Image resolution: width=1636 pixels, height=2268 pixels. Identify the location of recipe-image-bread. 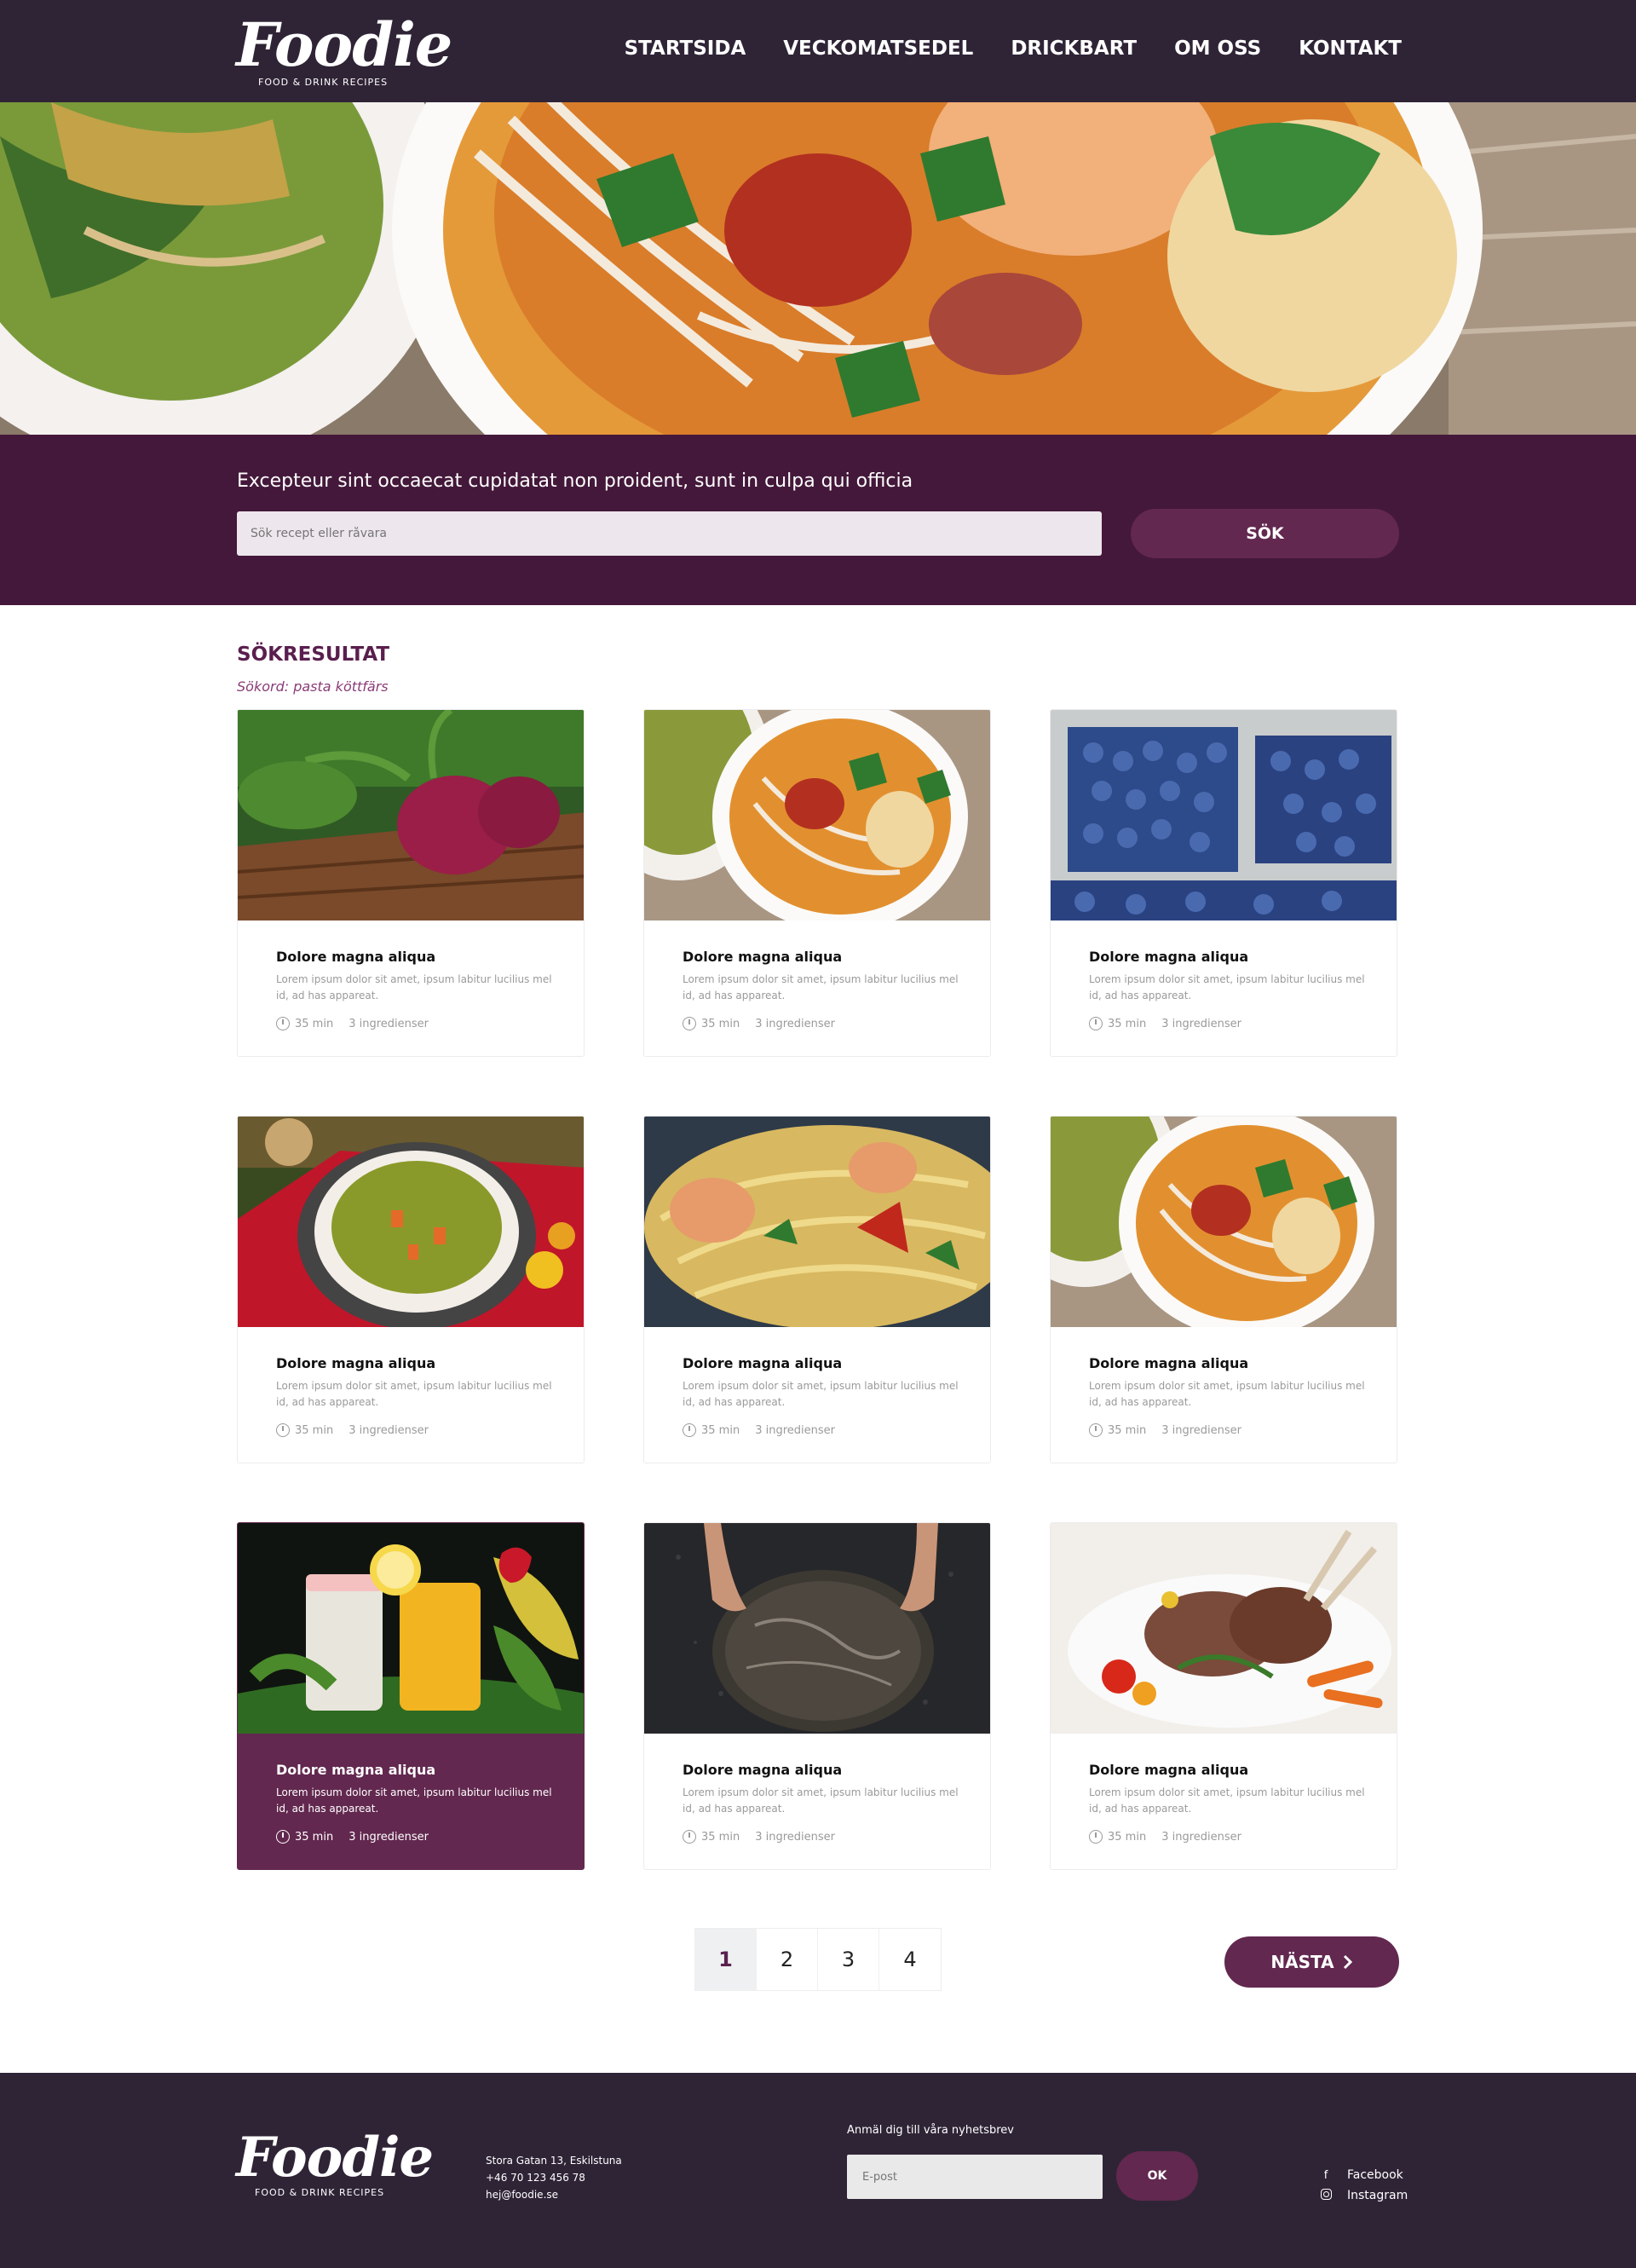
(817, 1628).